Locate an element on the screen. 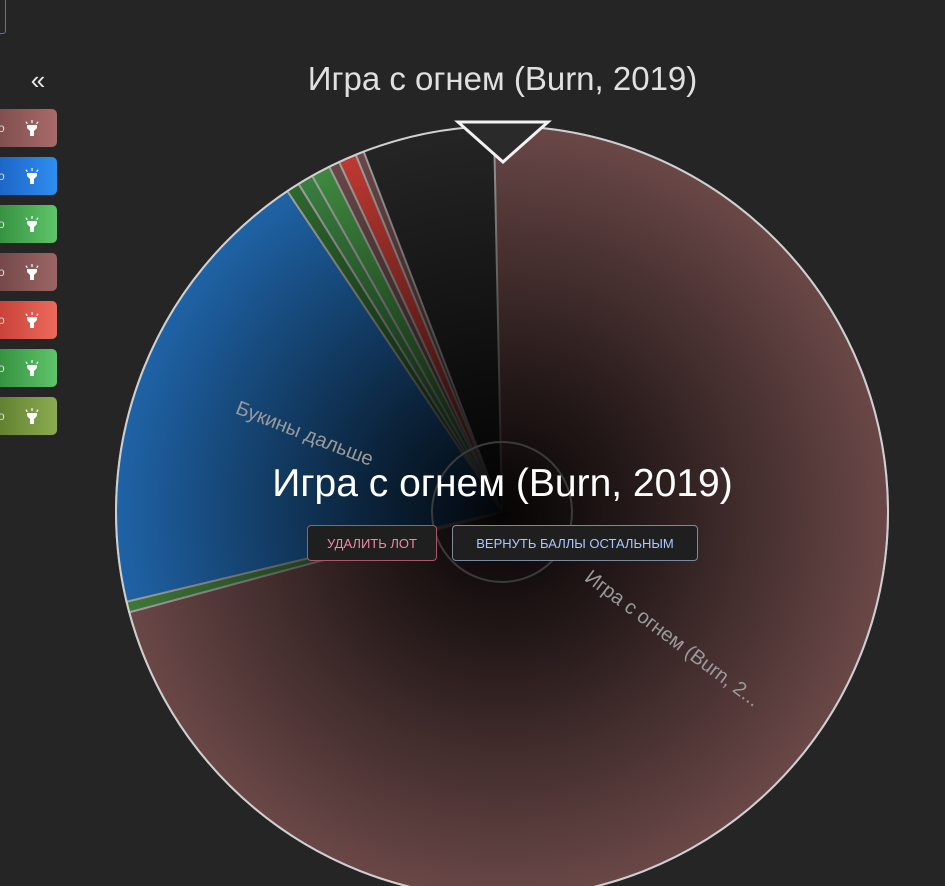  delete-lot-button: УДАЛИТЬ ЛОТ is located at coordinates (372, 543).